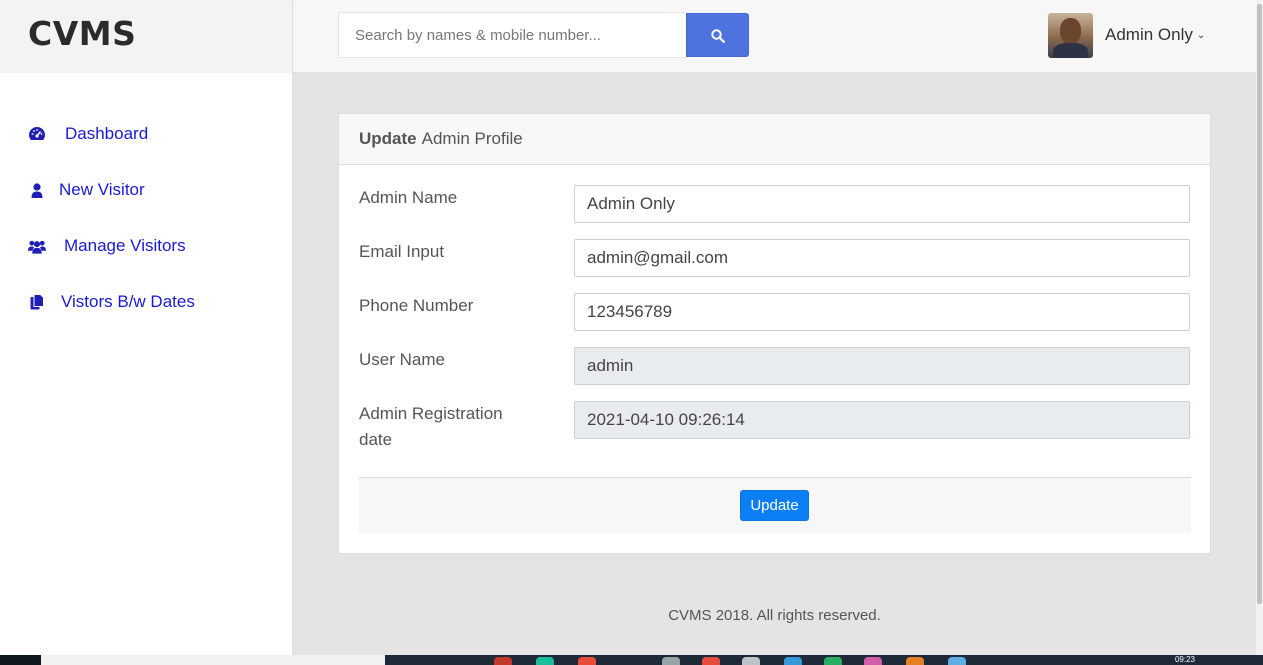  What do you see at coordinates (37, 134) in the screenshot?
I see `dashboard-icon` at bounding box center [37, 134].